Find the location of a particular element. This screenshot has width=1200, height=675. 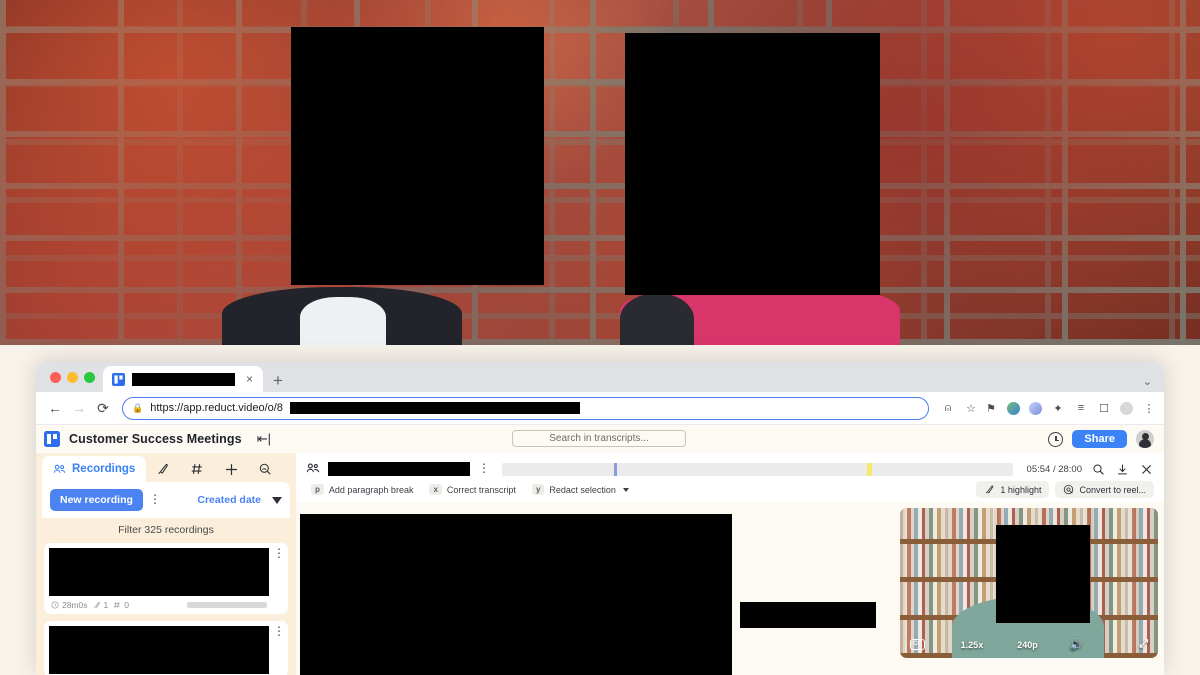

back-button: ← is located at coordinates (55, 408).